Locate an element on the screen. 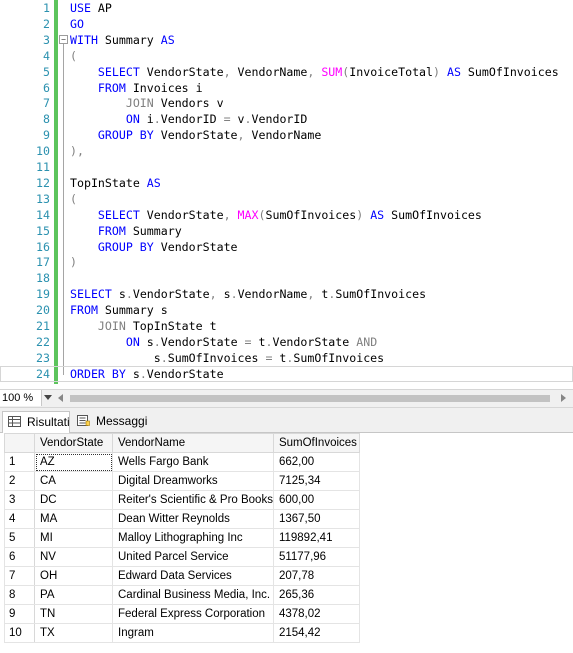 This screenshot has height=653, width=573. code-line: 2 GO is located at coordinates (286, 24).